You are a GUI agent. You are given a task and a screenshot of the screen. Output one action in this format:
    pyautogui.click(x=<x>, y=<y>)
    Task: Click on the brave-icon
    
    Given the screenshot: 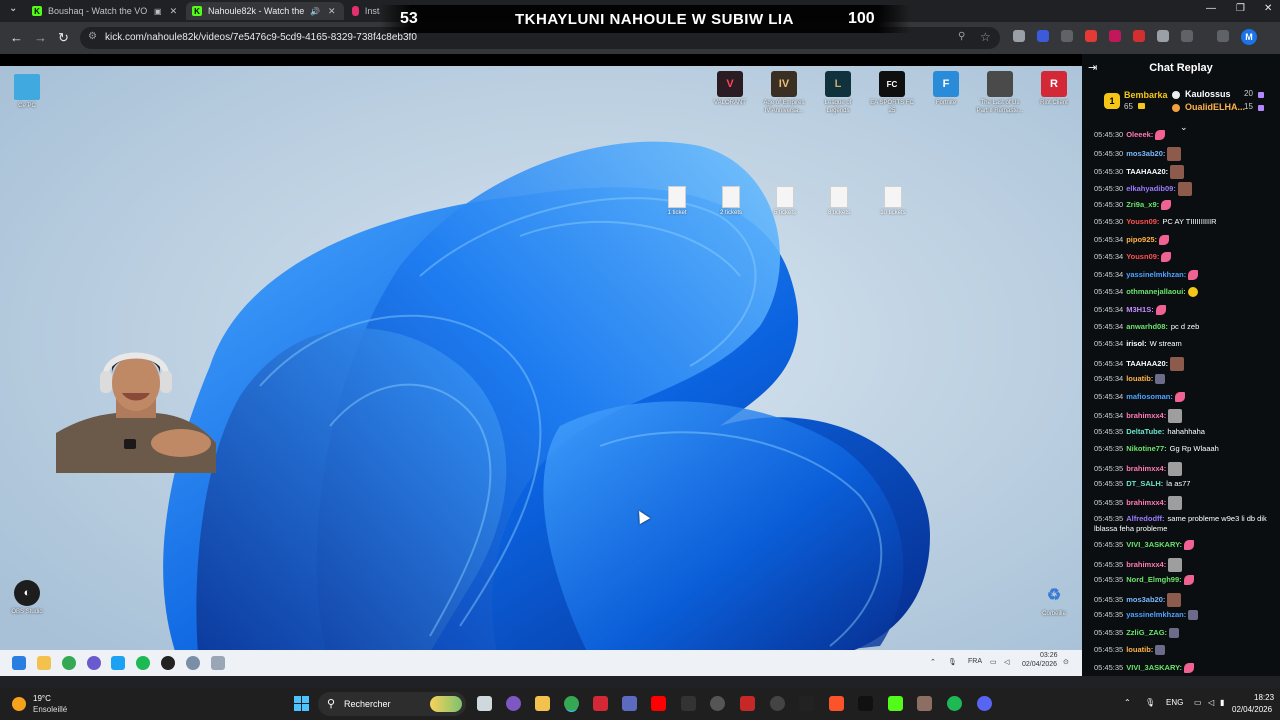 What is the action you would take?
    pyautogui.click(x=836, y=703)
    